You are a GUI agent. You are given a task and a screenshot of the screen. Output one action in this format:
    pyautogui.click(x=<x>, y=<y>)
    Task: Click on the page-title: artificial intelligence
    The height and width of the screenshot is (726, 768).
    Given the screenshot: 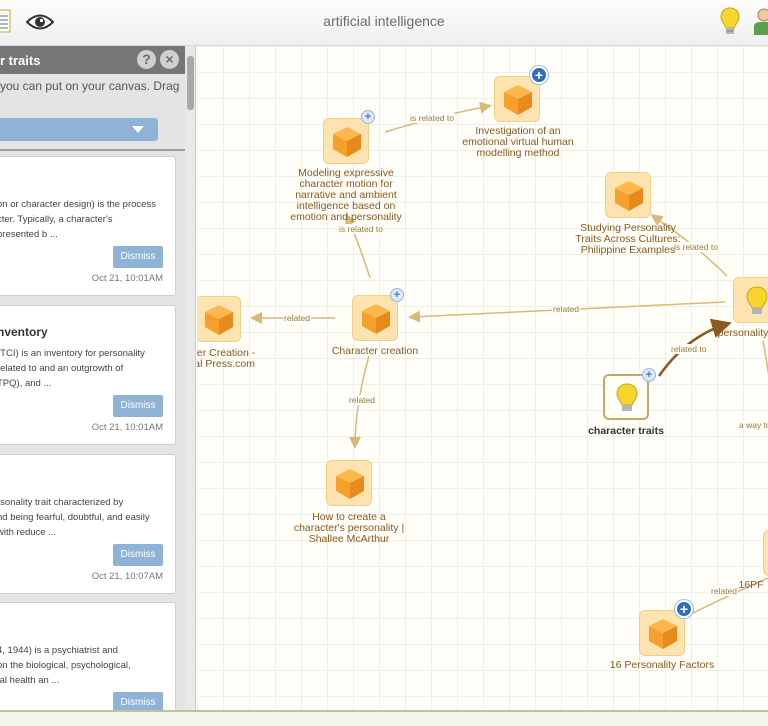 What is the action you would take?
    pyautogui.click(x=384, y=21)
    